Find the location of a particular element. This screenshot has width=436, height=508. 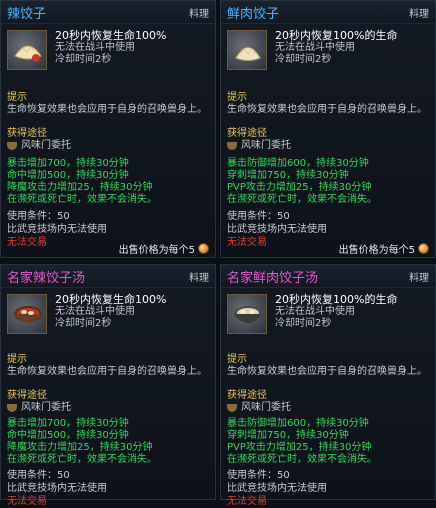

item-title: 名家鲜肉饺子汤 is located at coordinates (273, 278).